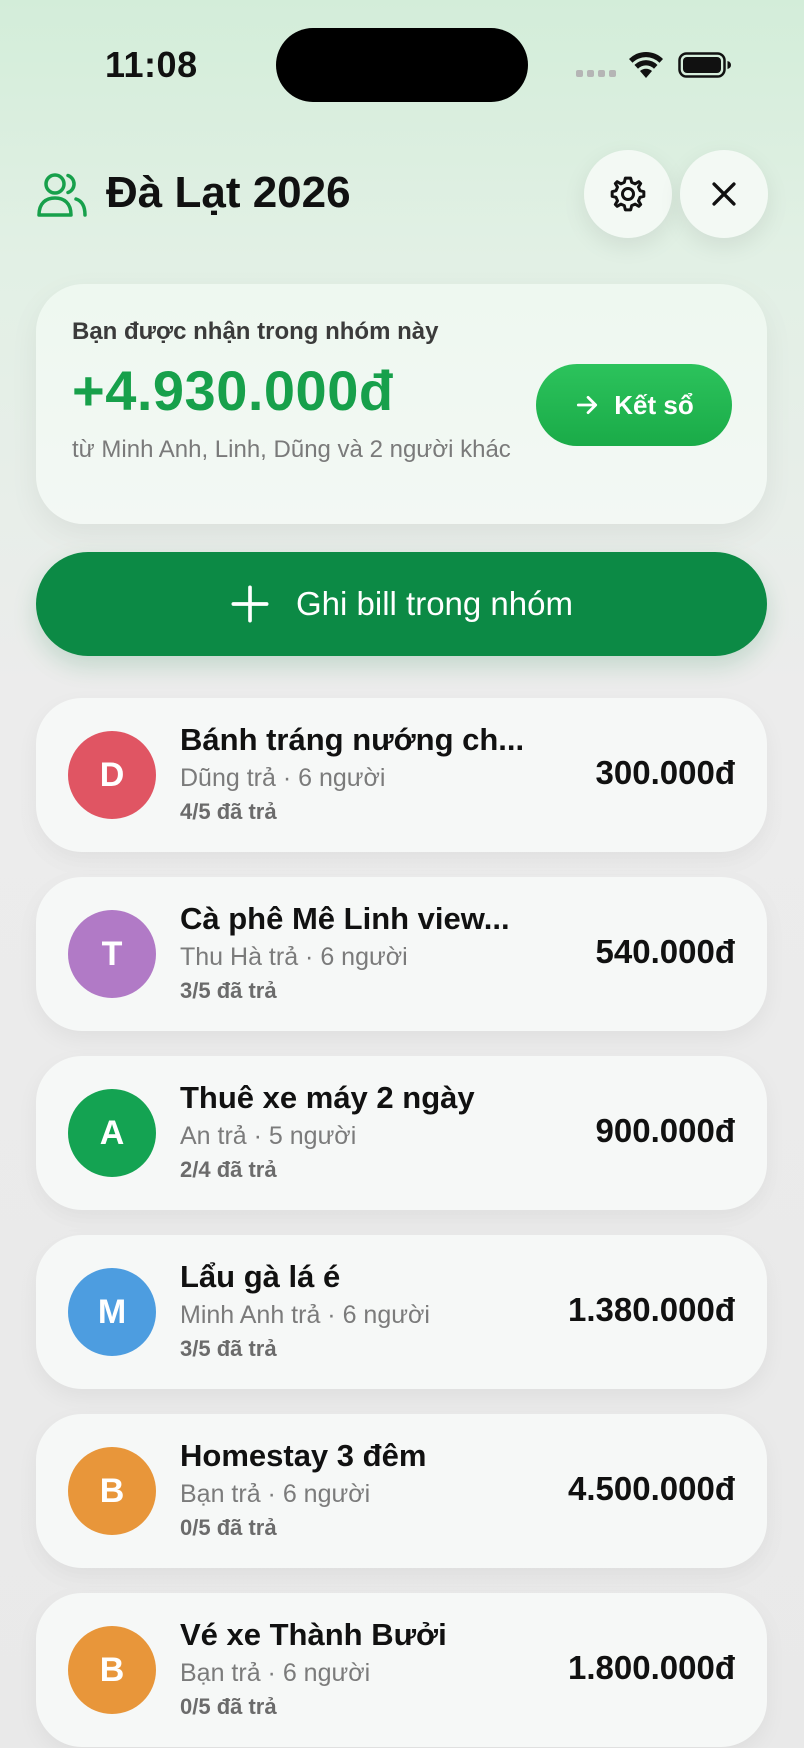 The width and height of the screenshot is (804, 1748). I want to click on bill-payer-info: An trả · 5 người, so click(268, 1136).